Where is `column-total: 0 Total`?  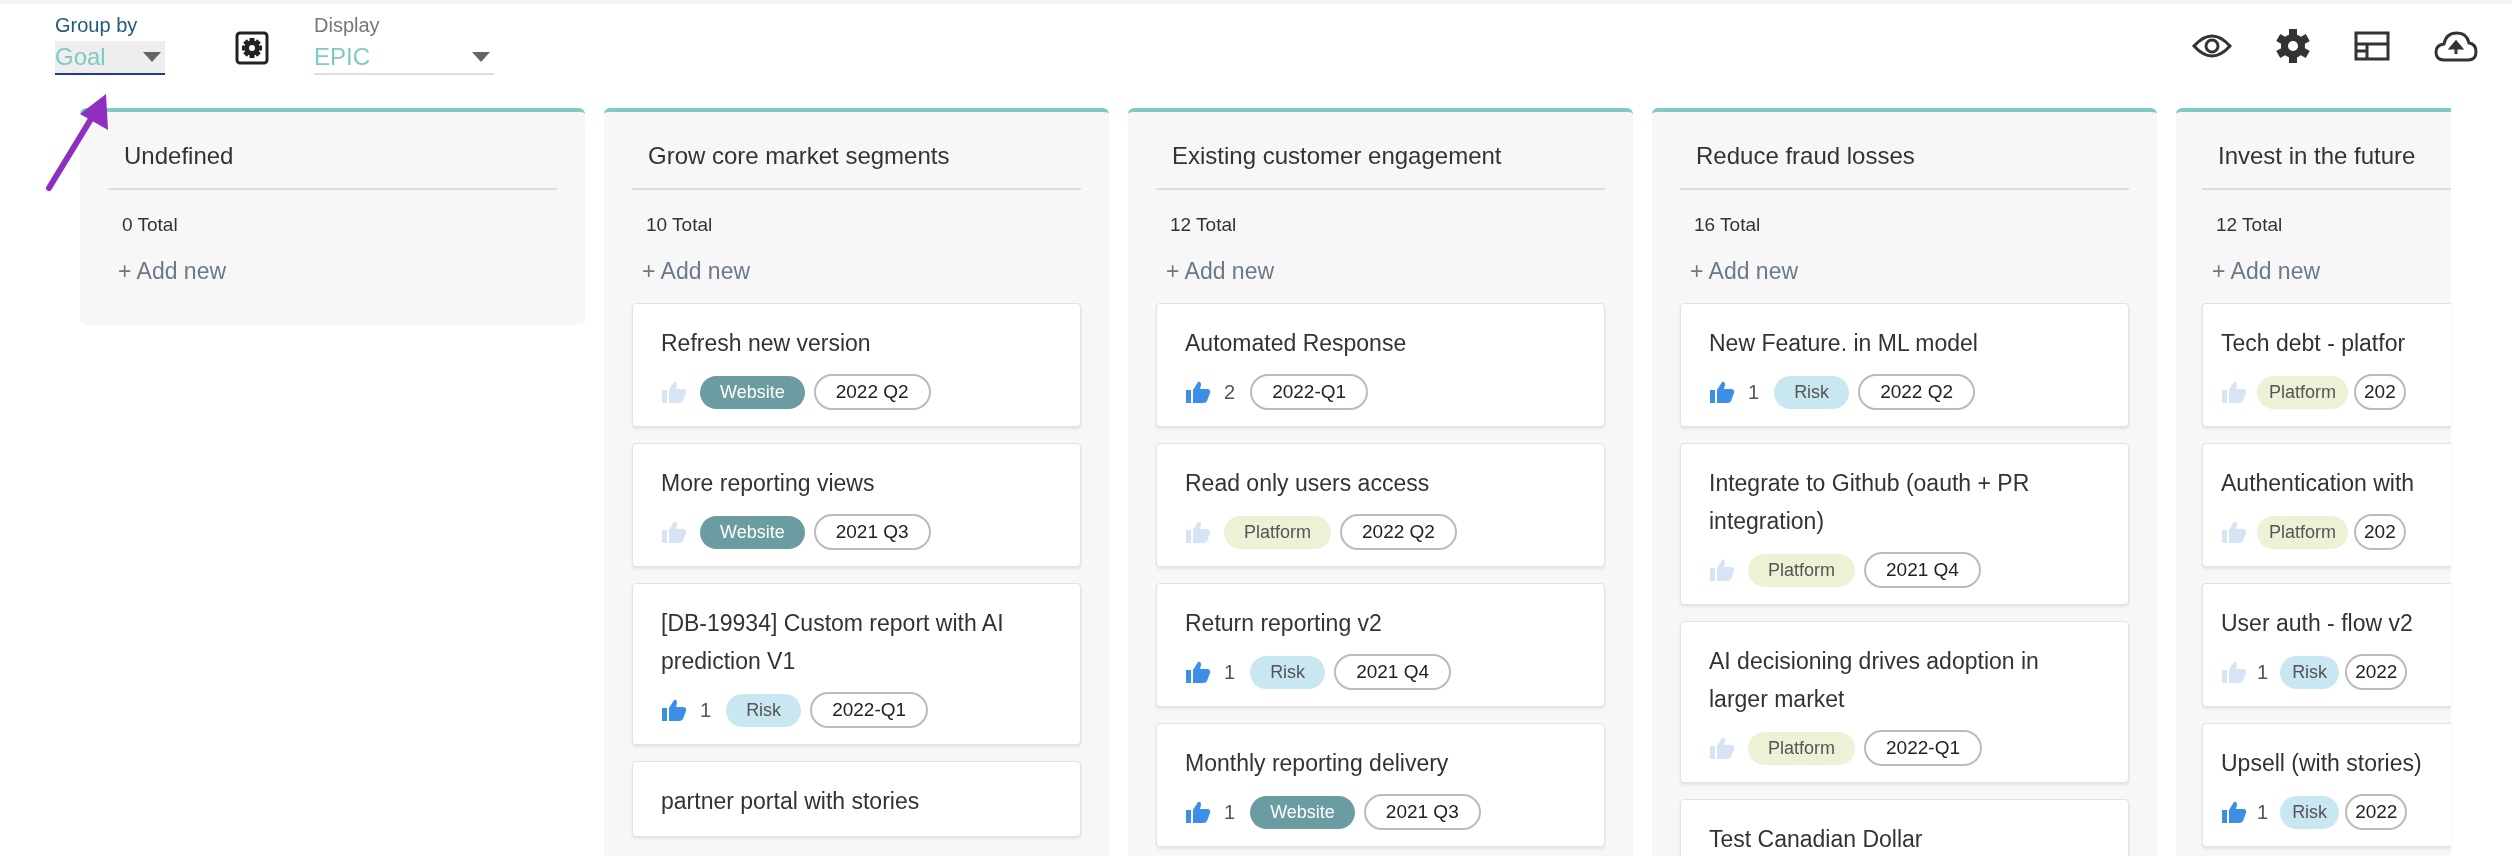 column-total: 0 Total is located at coordinates (150, 224).